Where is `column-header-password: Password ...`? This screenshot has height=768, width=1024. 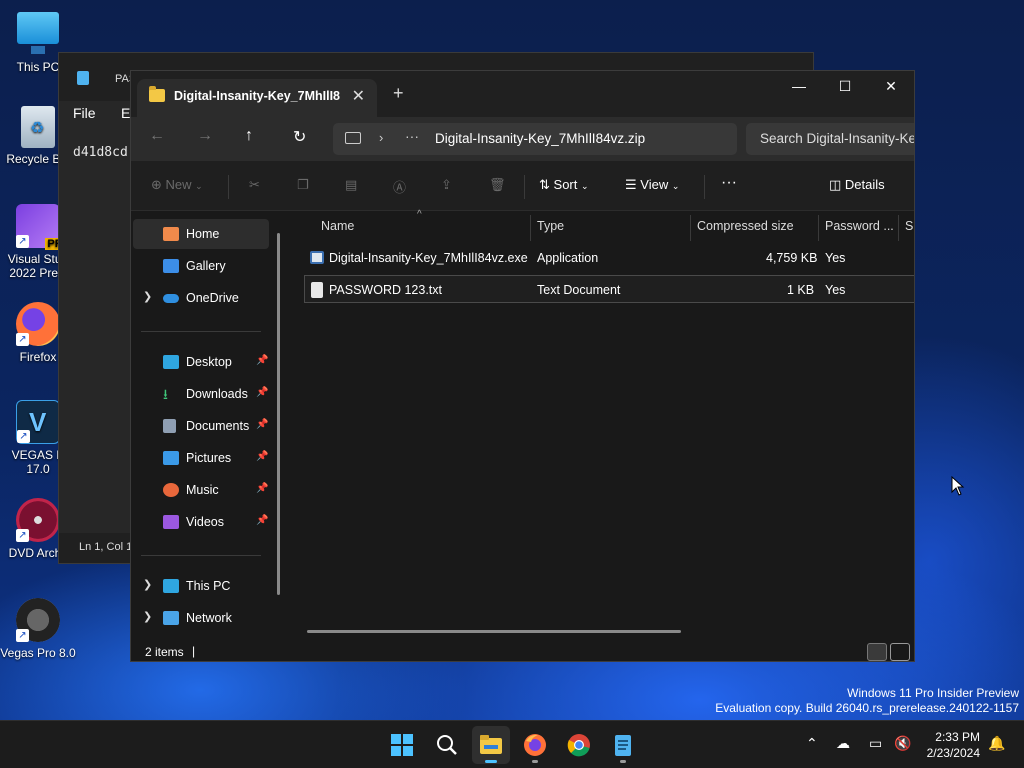
column-header-password: Password ... is located at coordinates (859, 226).